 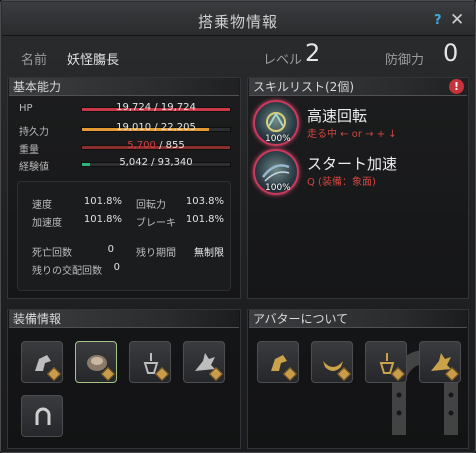 What do you see at coordinates (67, 271) in the screenshot?
I see `breeding-label: 残りの交配回数` at bounding box center [67, 271].